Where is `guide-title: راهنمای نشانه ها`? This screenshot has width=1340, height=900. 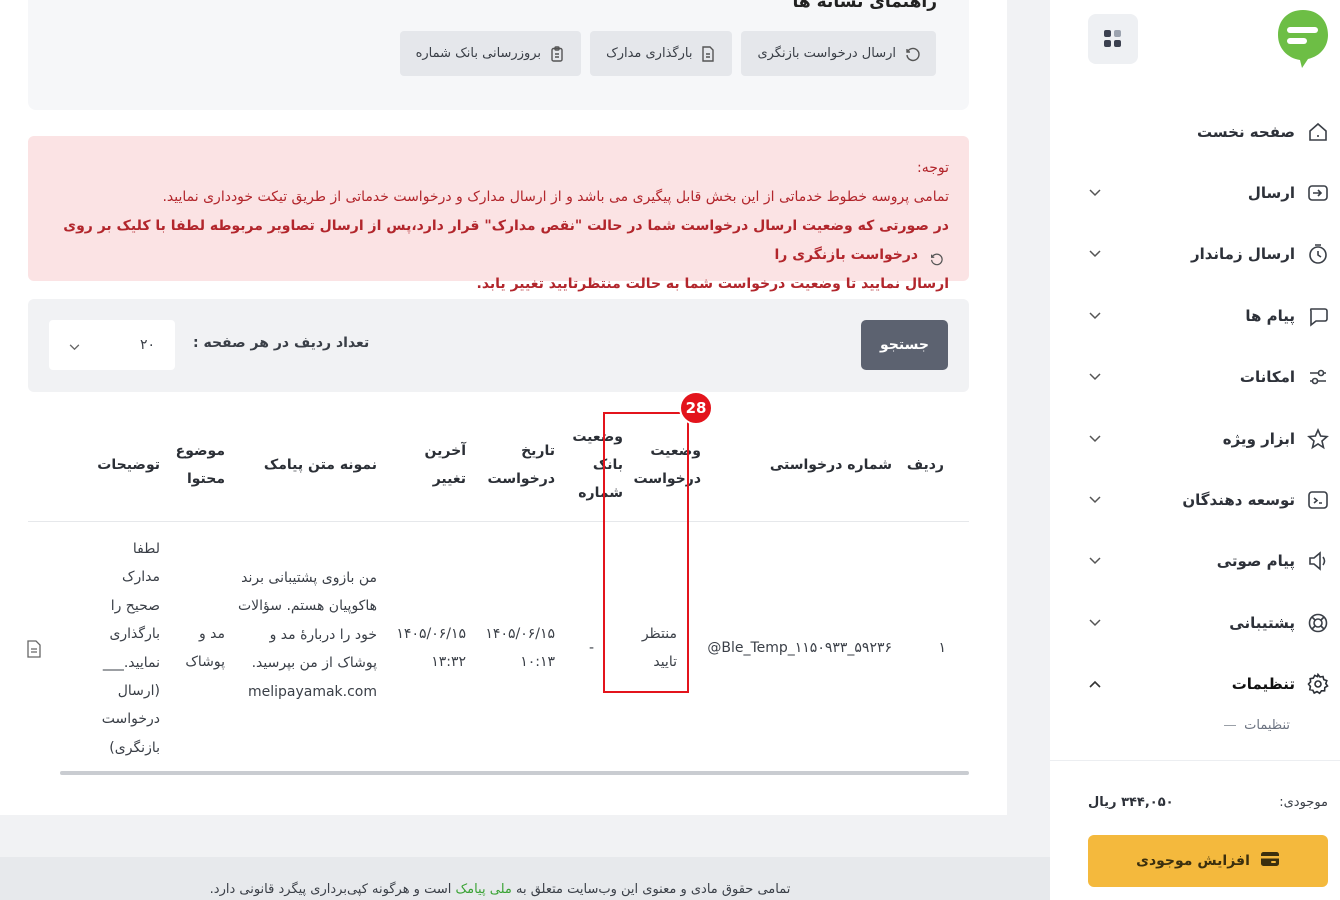 guide-title: راهنمای نشانه ها is located at coordinates (864, 6).